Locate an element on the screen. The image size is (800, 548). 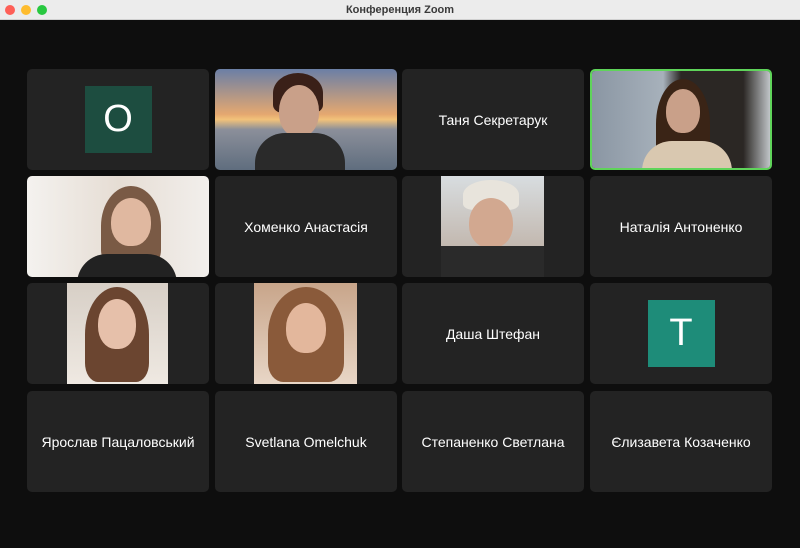
participant-name: Даша Штефан is located at coordinates (493, 333).